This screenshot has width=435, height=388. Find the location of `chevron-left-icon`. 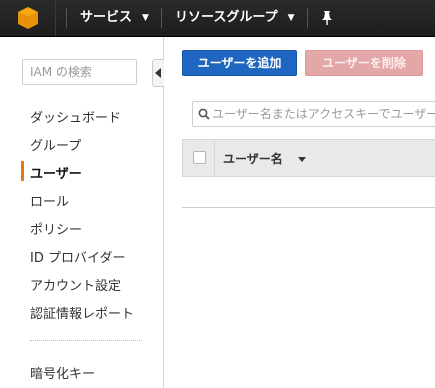

chevron-left-icon is located at coordinates (158, 73).